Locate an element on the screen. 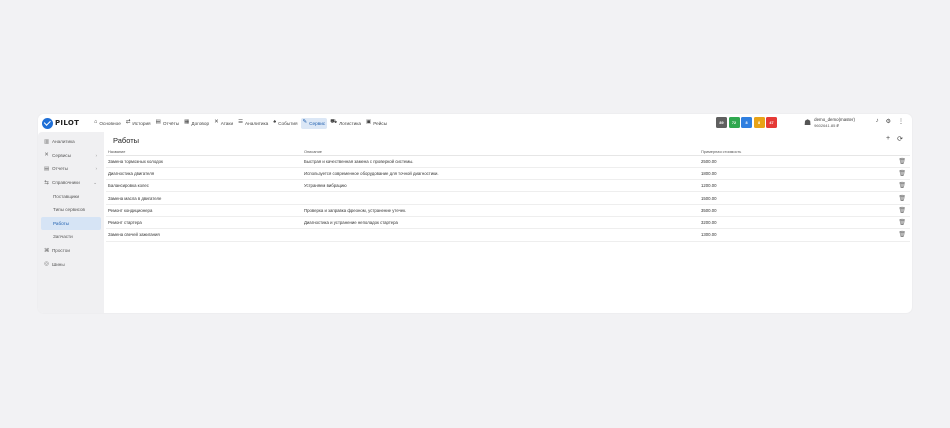 This screenshot has width=950, height=428. nav-item-label: Логистика is located at coordinates (350, 123).